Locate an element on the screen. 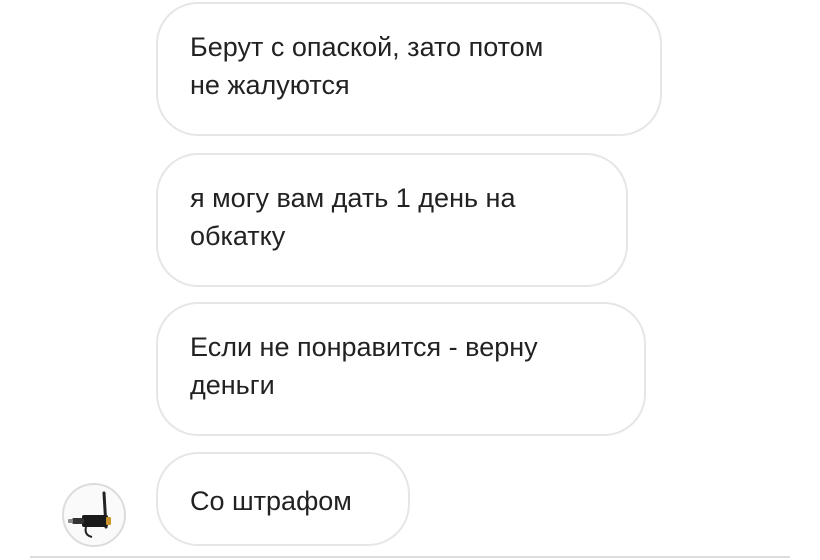 This screenshot has width=820, height=560. sender-avatar is located at coordinates (94, 515).